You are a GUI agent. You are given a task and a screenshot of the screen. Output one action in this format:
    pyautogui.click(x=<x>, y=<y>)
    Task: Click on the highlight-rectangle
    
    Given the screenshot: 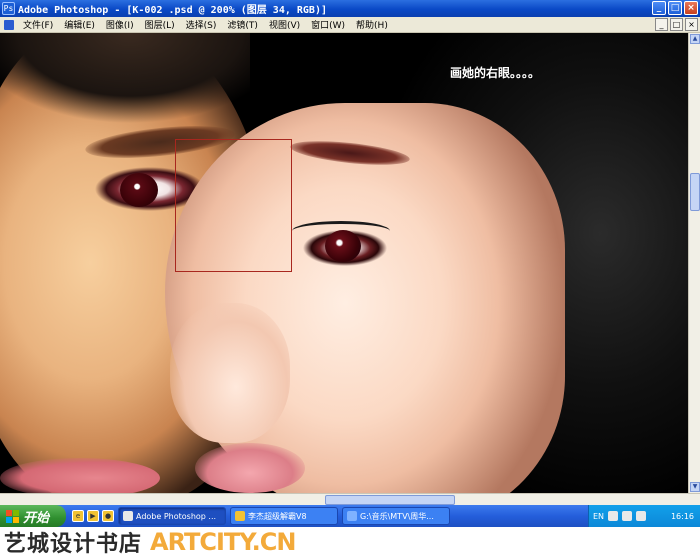 What is the action you would take?
    pyautogui.click(x=233, y=205)
    